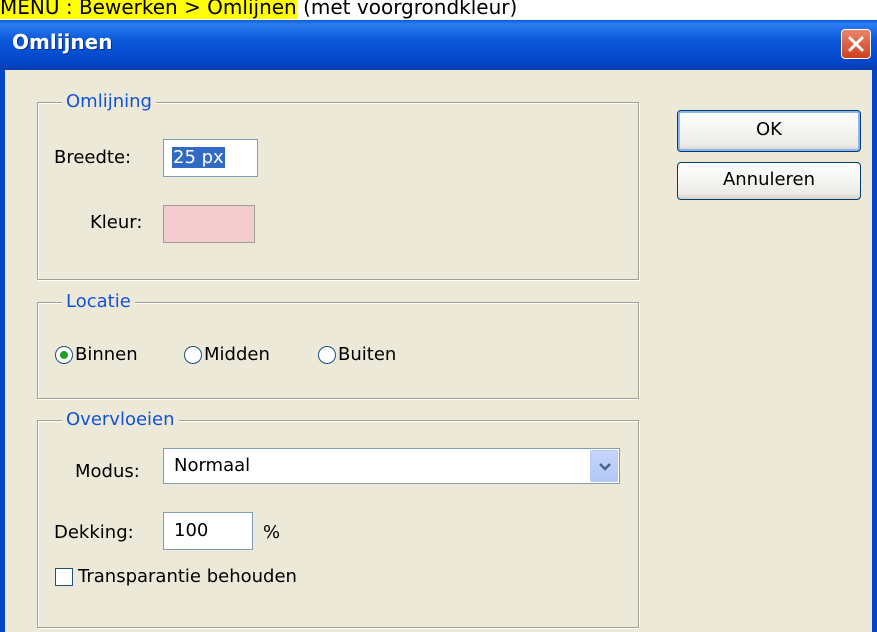 Image resolution: width=877 pixels, height=632 pixels. I want to click on chevron-down-icon, so click(605, 467).